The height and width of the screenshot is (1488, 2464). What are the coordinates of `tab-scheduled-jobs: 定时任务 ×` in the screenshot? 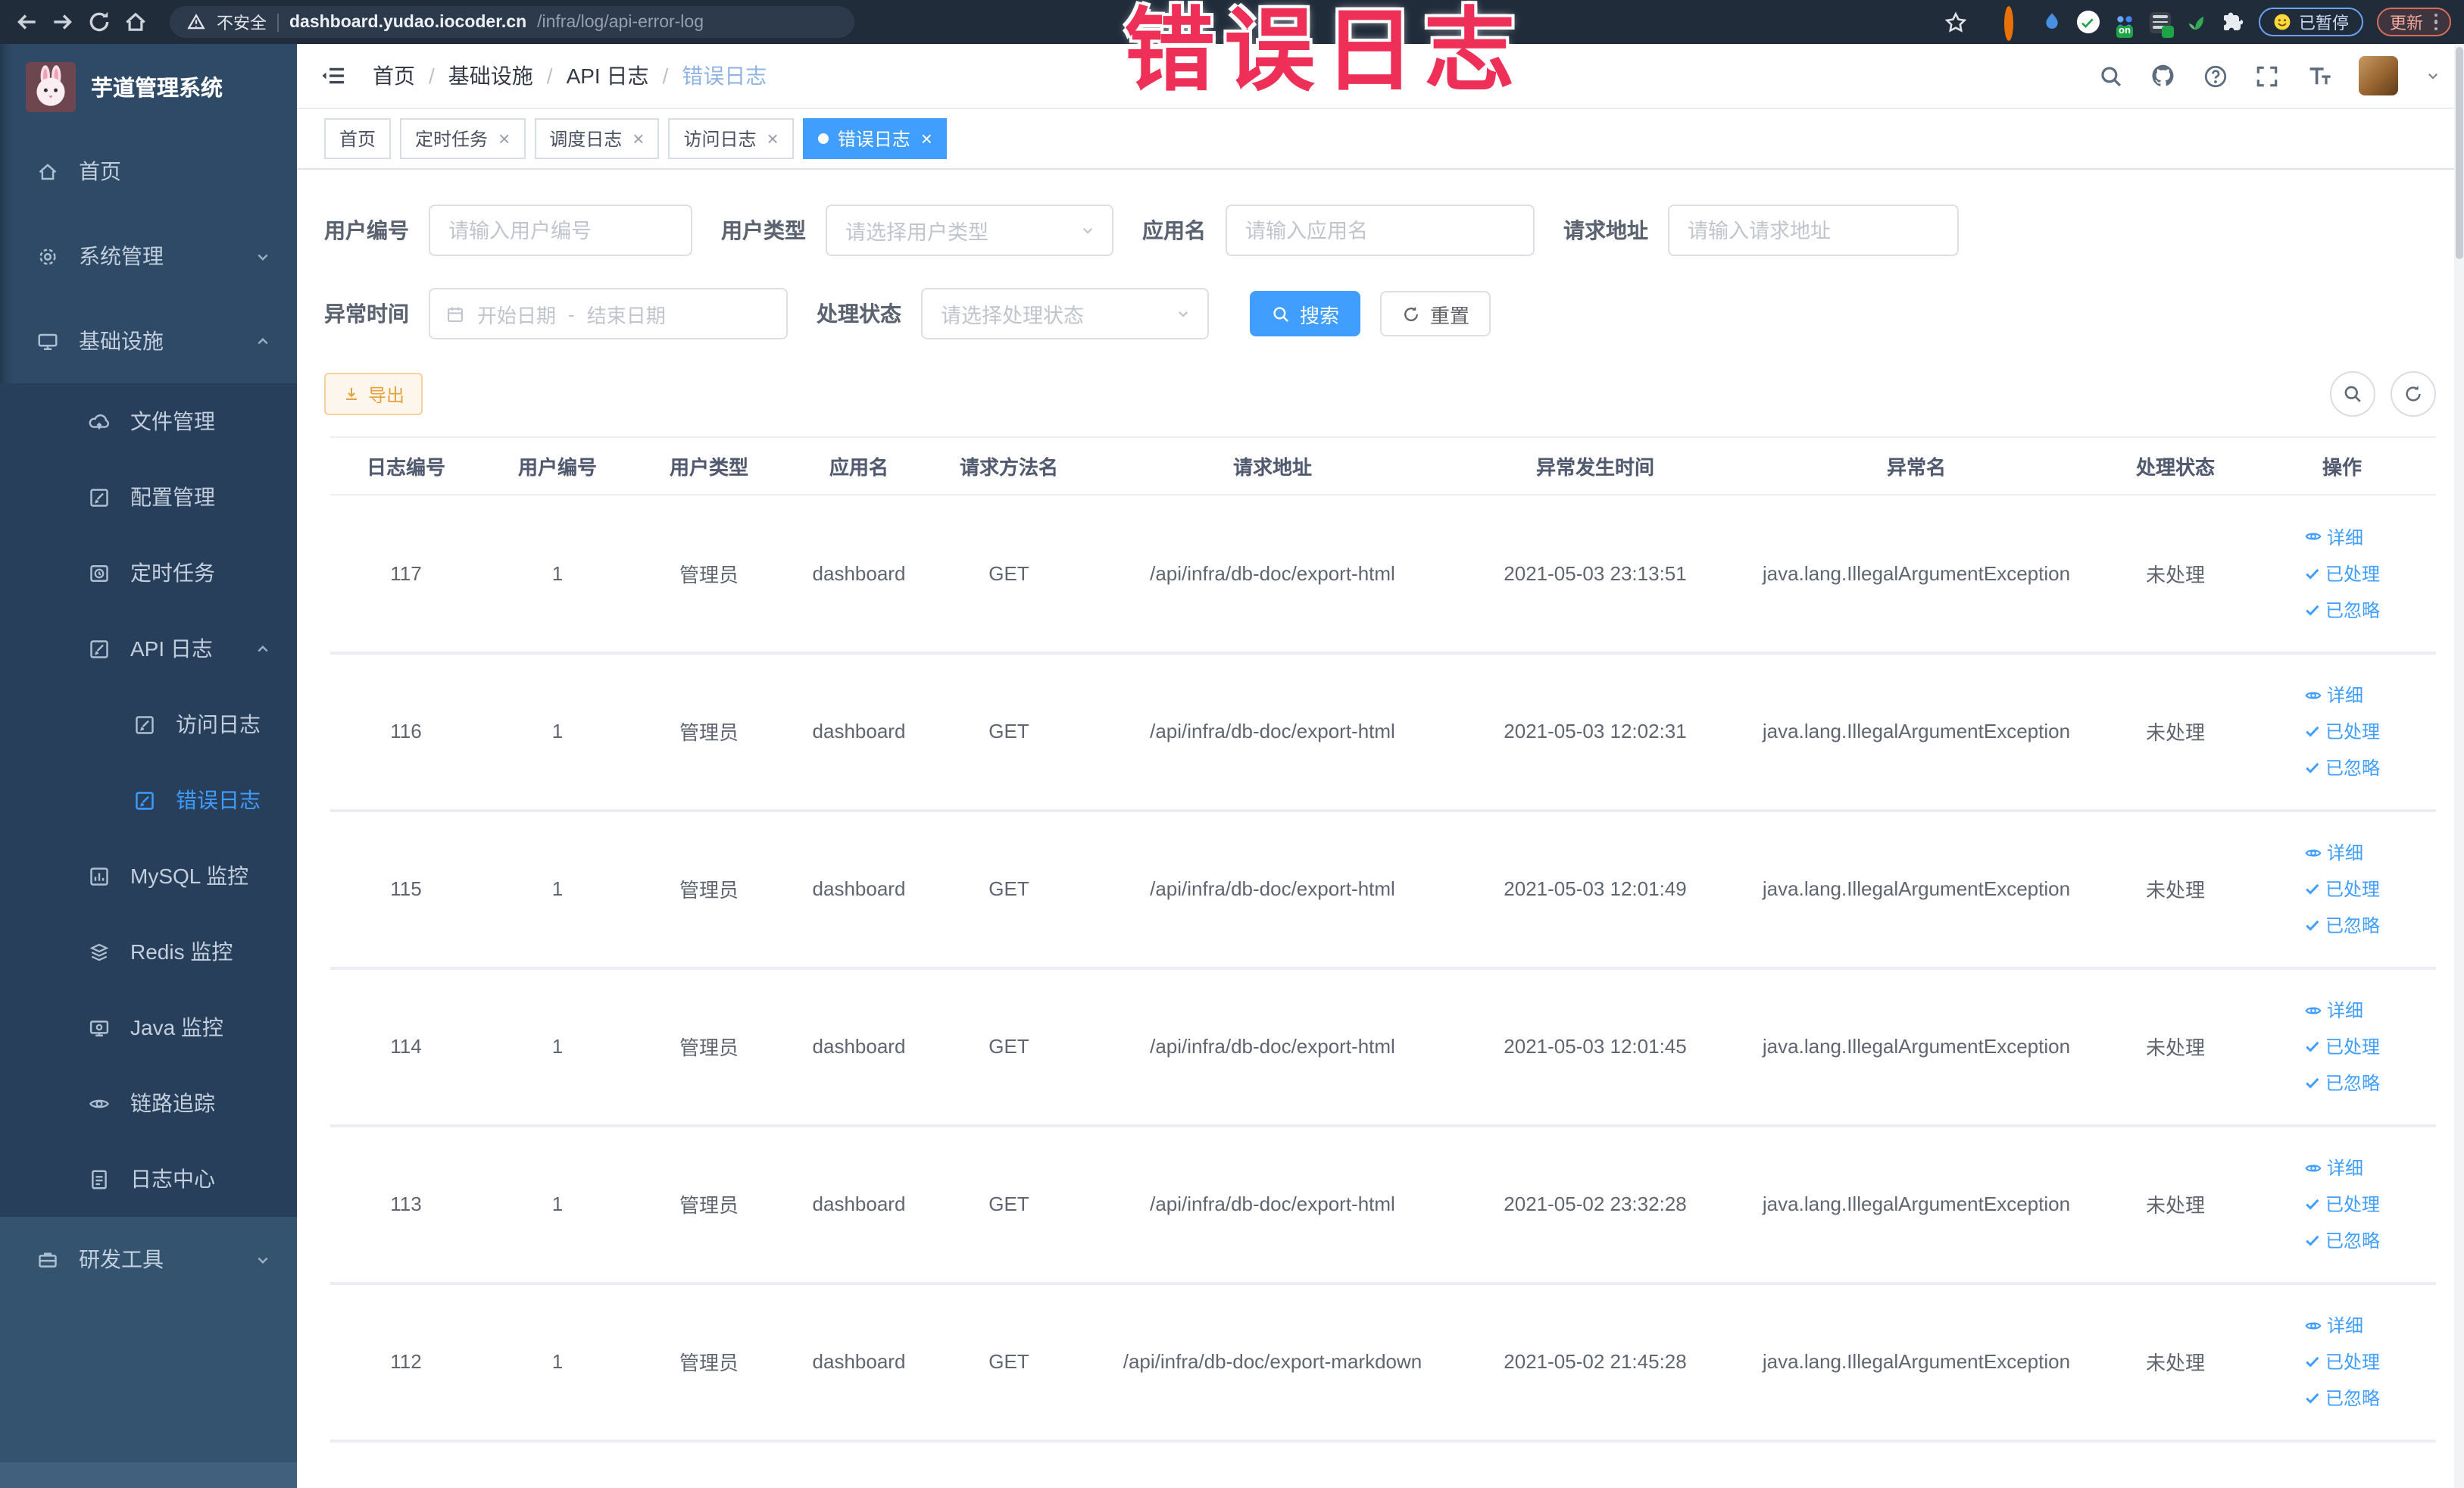 It's located at (463, 138).